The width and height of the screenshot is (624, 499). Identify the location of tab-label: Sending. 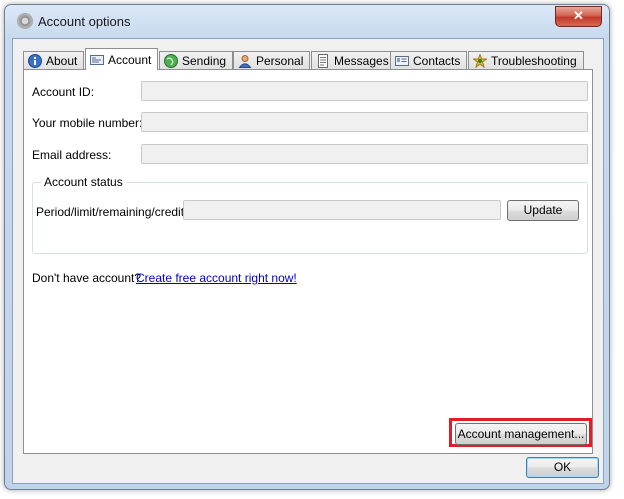
(204, 61).